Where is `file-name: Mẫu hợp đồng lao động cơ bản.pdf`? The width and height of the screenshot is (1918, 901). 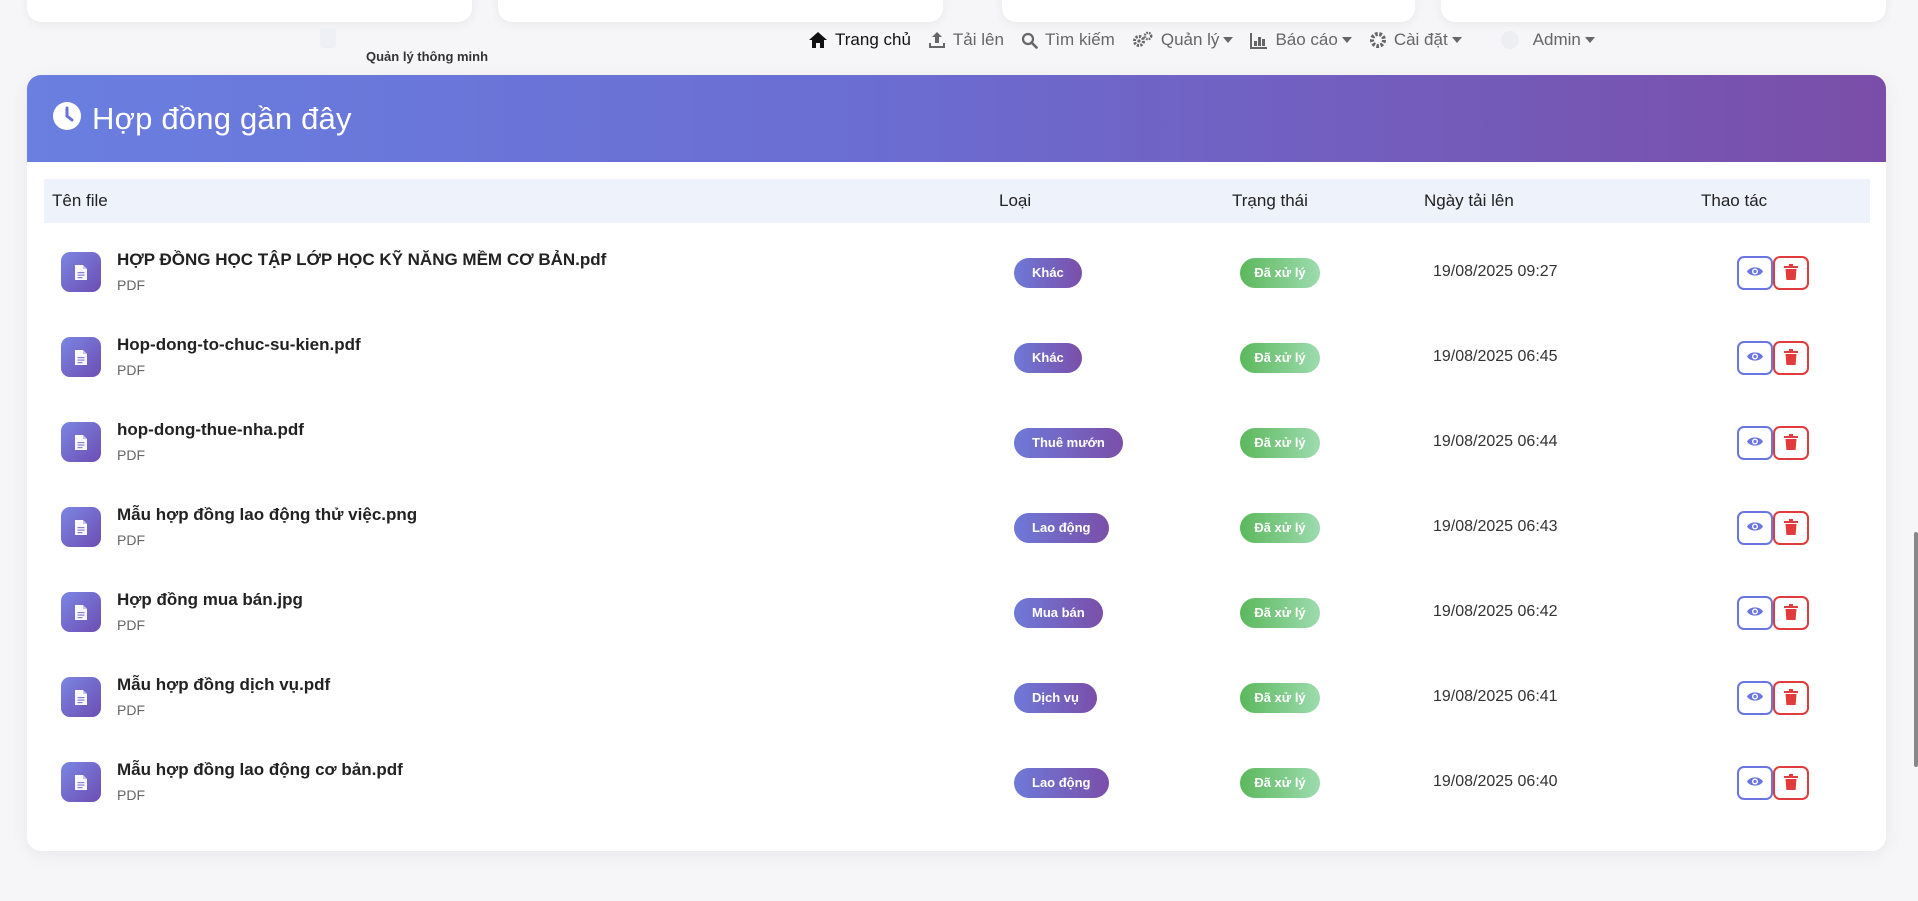 file-name: Mẫu hợp đồng lao động cơ bản.pdf is located at coordinates (260, 770).